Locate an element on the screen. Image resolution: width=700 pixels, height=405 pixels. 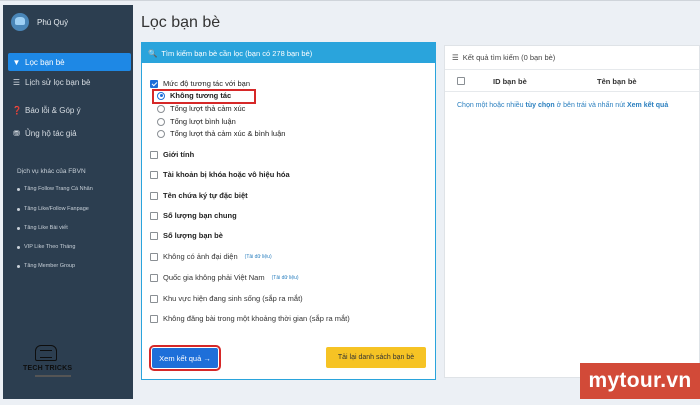
service-label: Tăng Like/Follow Fanpage is located at coordinates (56, 209).